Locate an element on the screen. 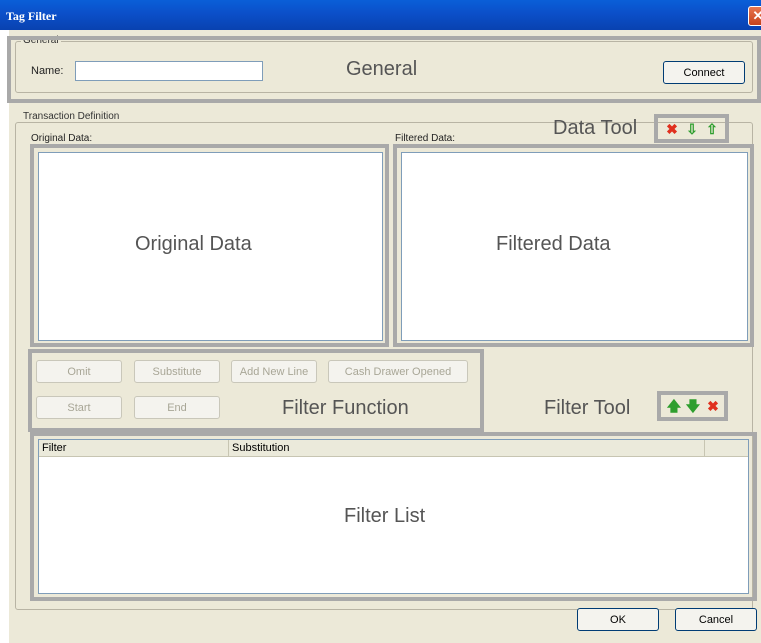  window-title: Tag Filter is located at coordinates (31, 16).